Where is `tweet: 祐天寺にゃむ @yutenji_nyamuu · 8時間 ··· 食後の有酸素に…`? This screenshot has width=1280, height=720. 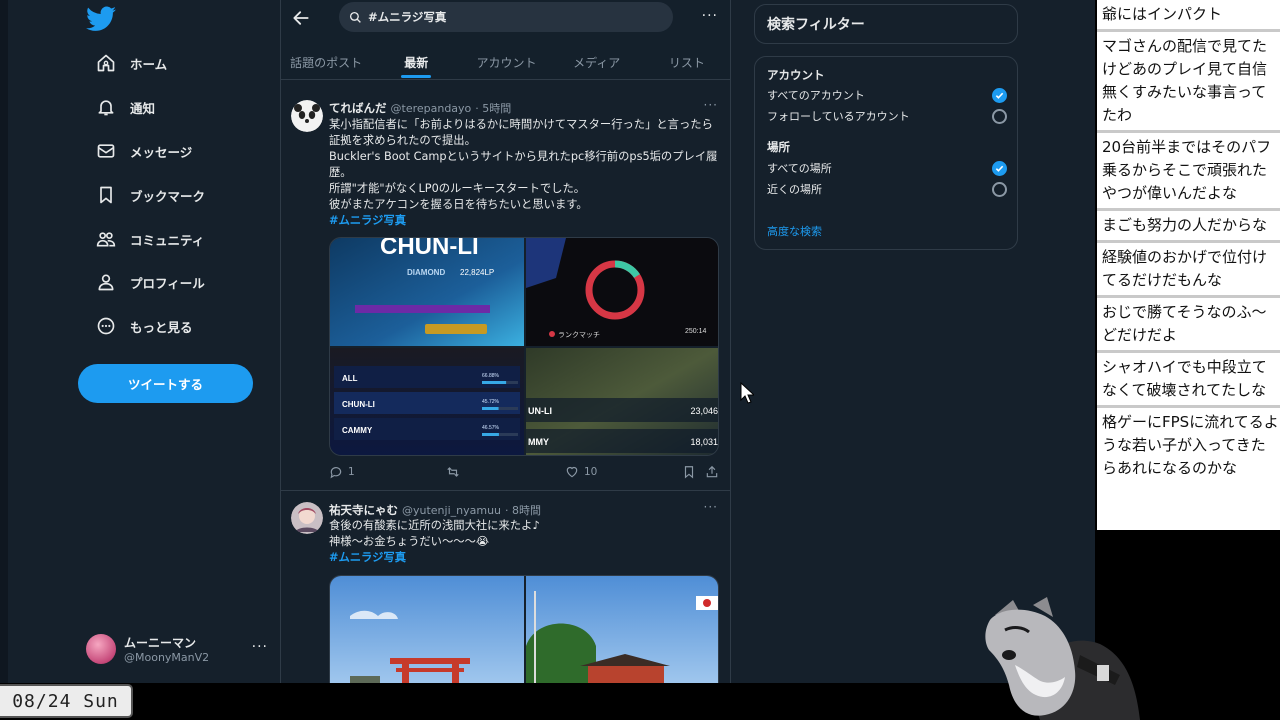
tweet: 祐天寺にゃむ @yutenji_nyamuu · 8時間 ··· 食後の有酸素に… is located at coordinates (505, 587).